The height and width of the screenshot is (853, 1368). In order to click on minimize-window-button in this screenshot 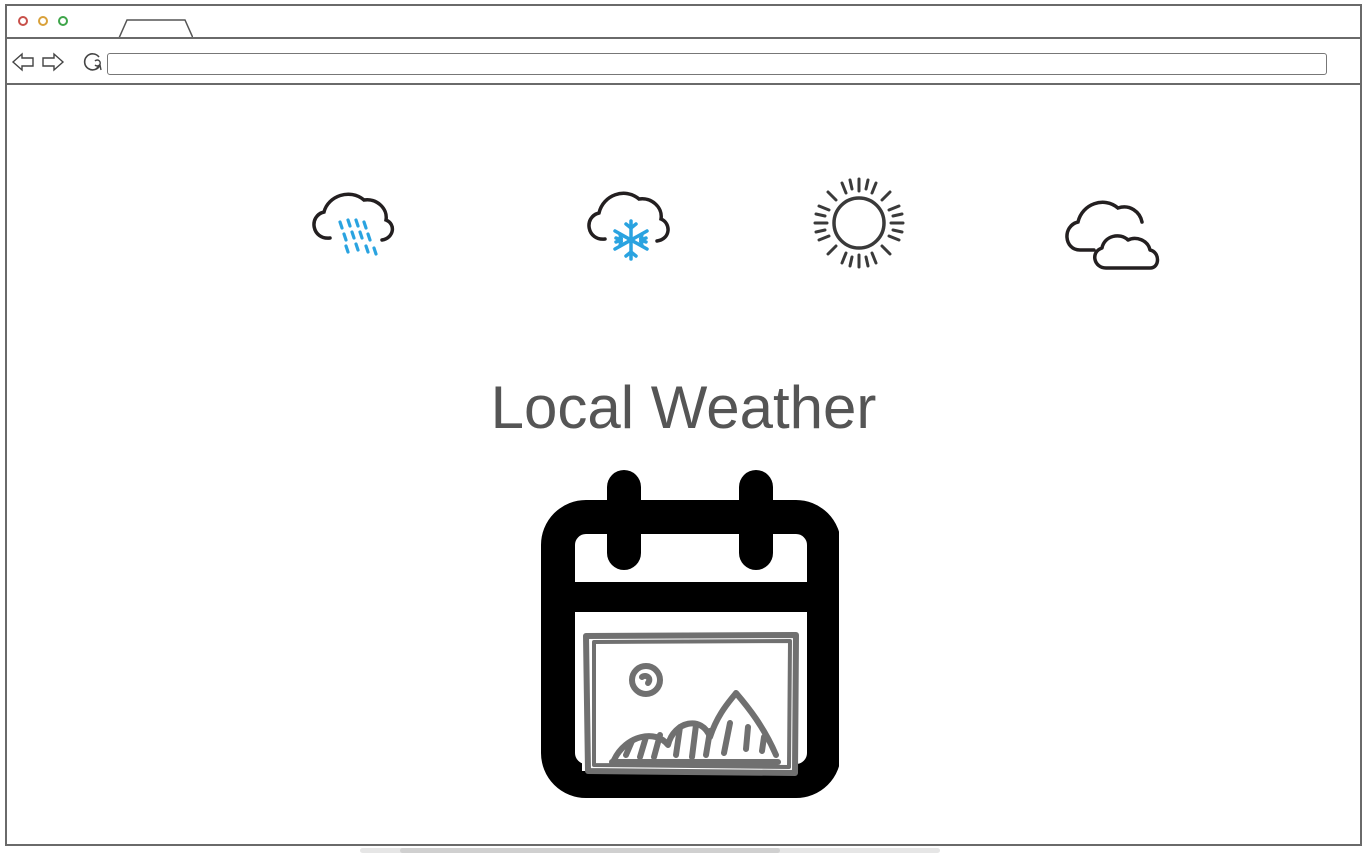, I will do `click(43, 21)`.